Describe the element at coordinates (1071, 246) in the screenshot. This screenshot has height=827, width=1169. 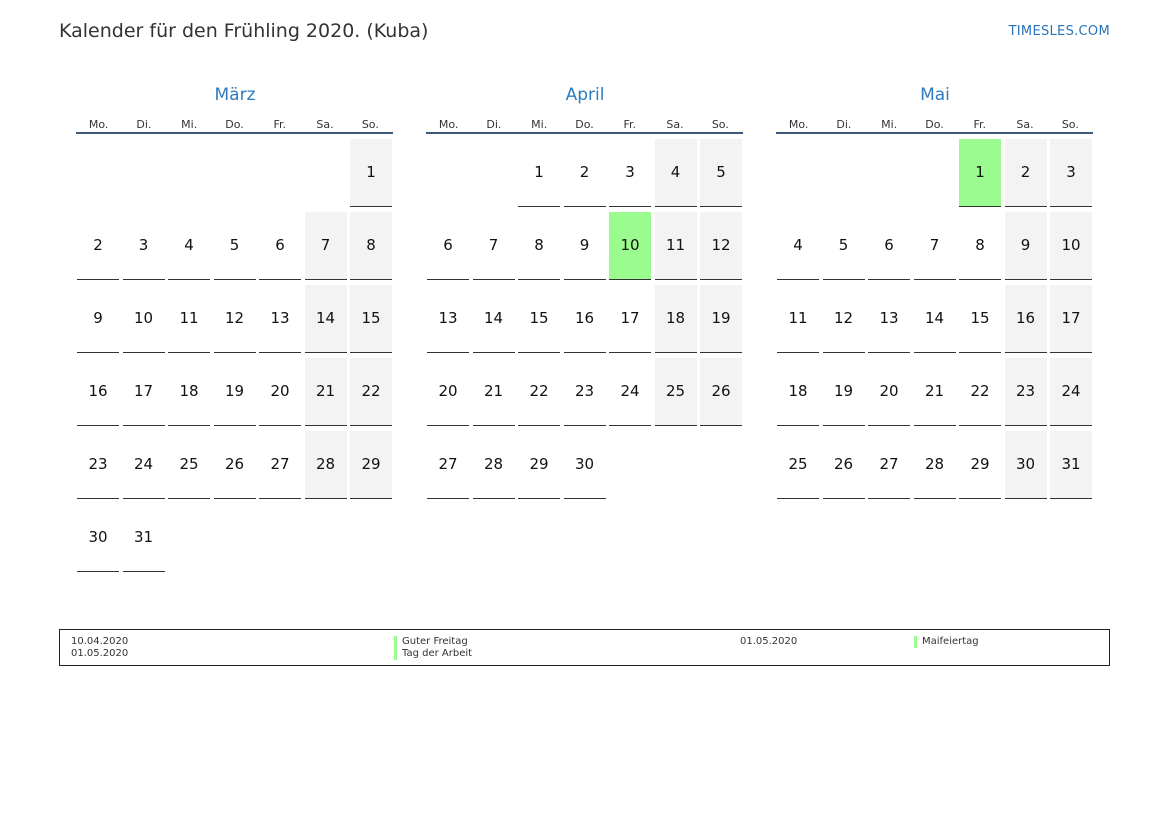
I see `calendar-day: 10` at that location.